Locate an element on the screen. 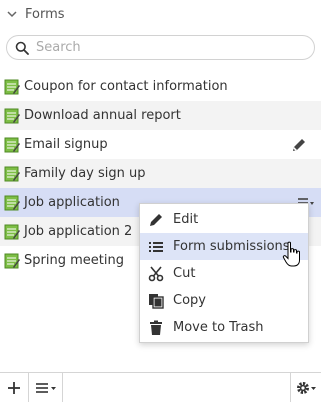 This screenshot has width=321, height=402. form-label: Job application is located at coordinates (72, 202).